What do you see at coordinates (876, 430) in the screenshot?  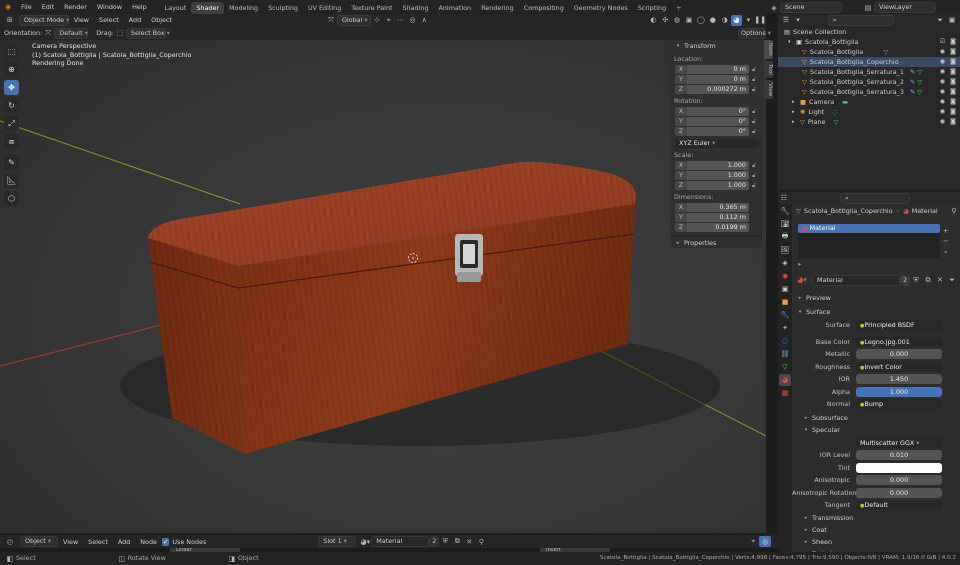 I see `specular-section: ▾ Specular` at bounding box center [876, 430].